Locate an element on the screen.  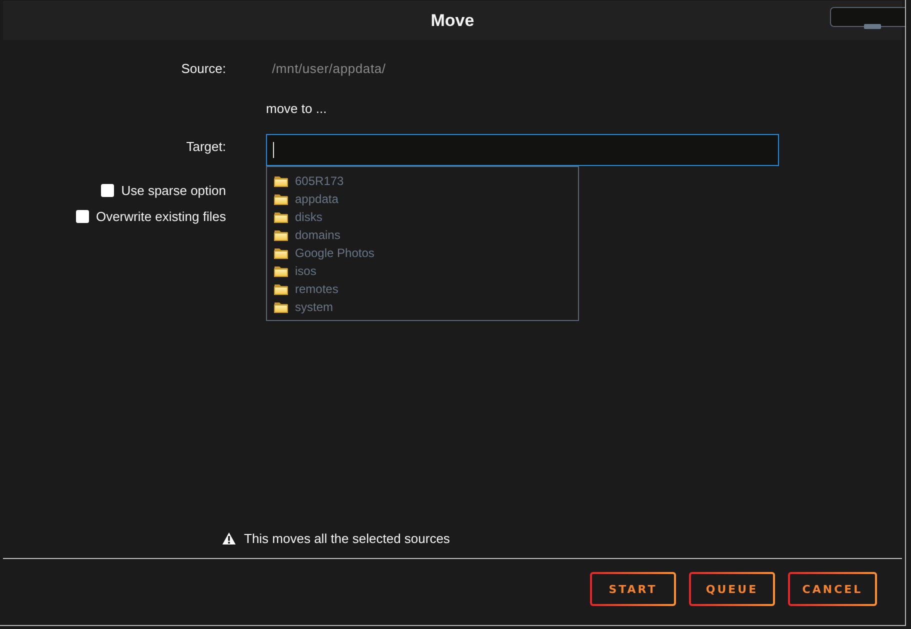
warning-text: This moves all the selected sources is located at coordinates (347, 538).